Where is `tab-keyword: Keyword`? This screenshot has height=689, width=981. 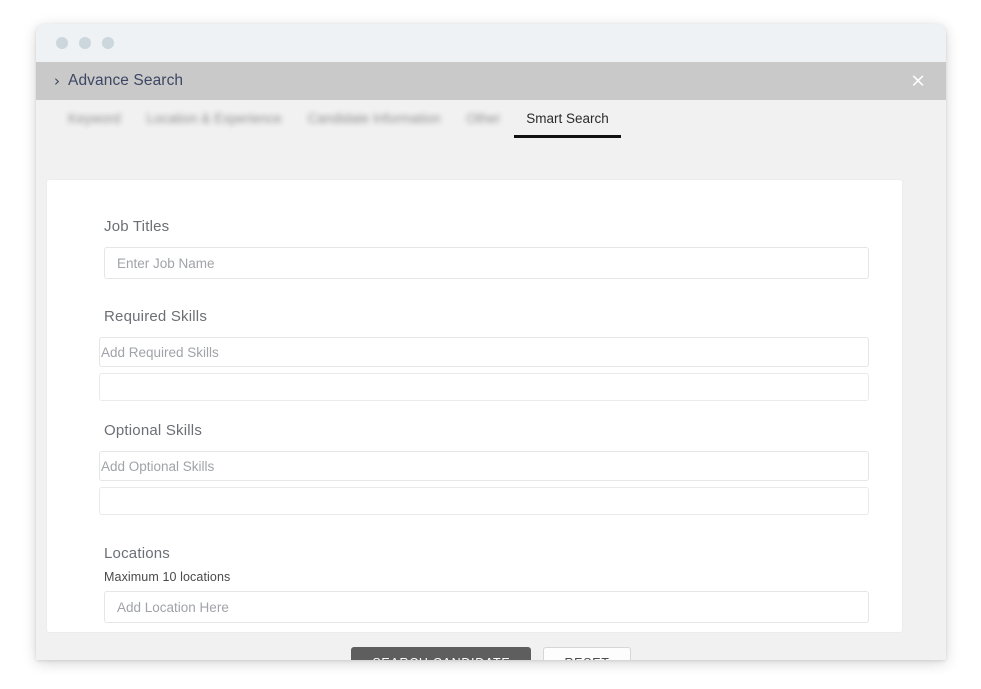 tab-keyword: Keyword is located at coordinates (94, 118).